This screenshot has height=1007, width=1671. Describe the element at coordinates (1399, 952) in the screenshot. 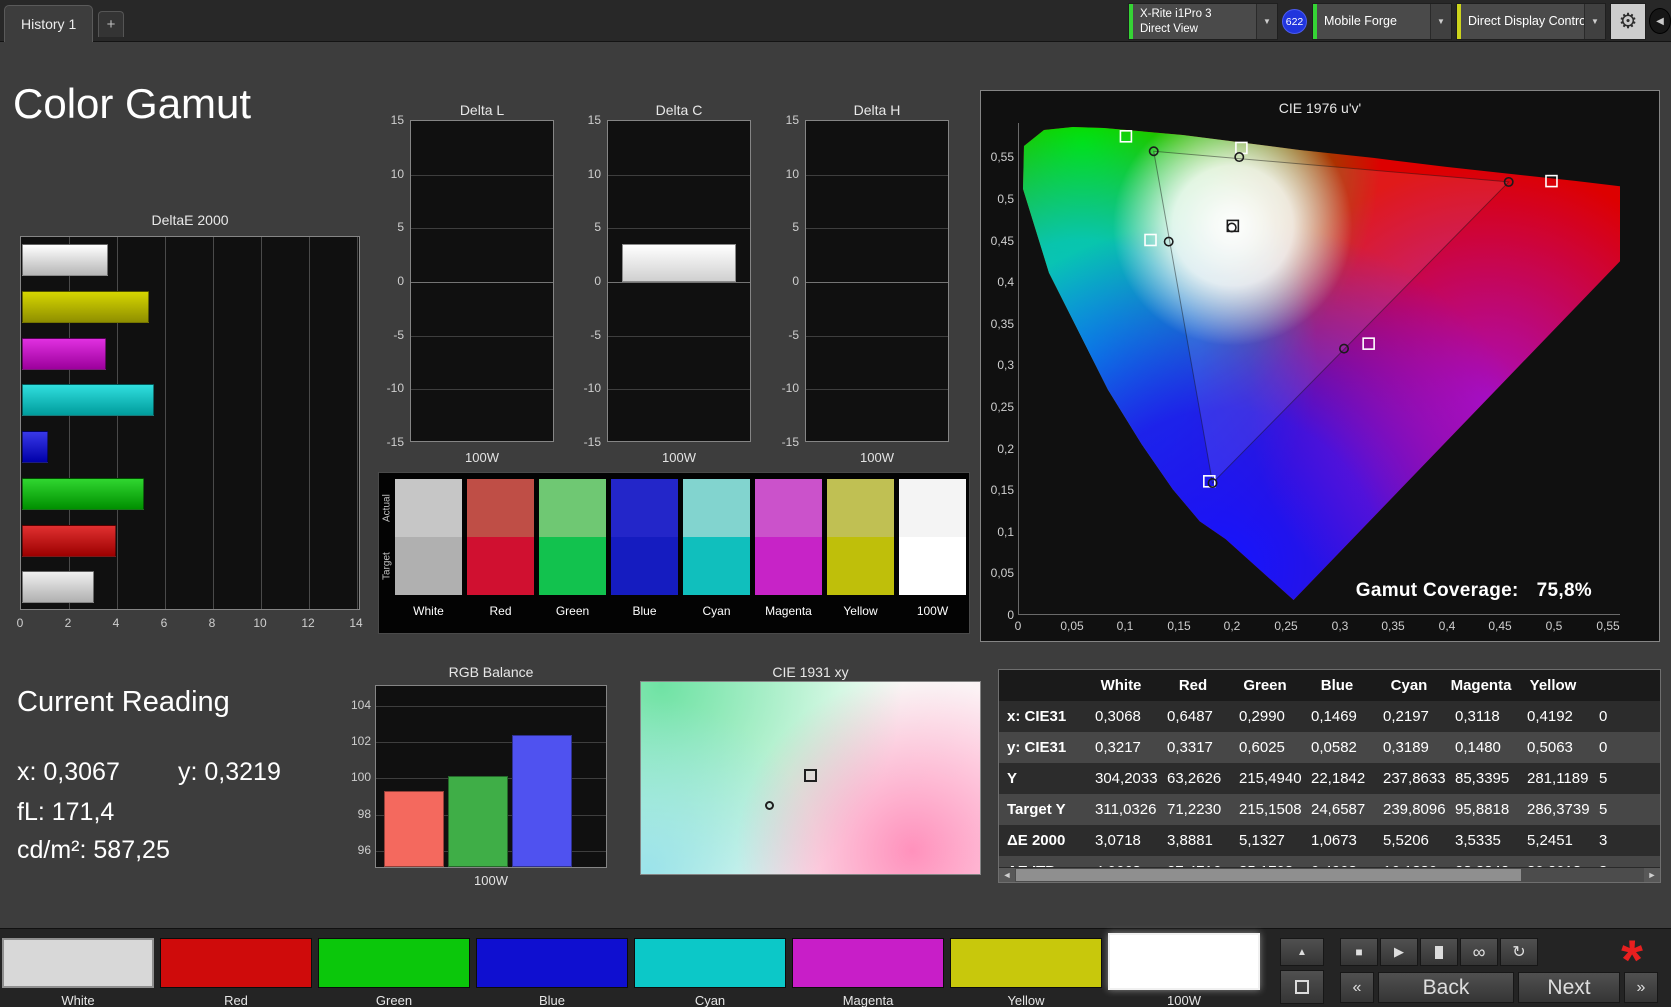

I see `play-button: ▶` at that location.